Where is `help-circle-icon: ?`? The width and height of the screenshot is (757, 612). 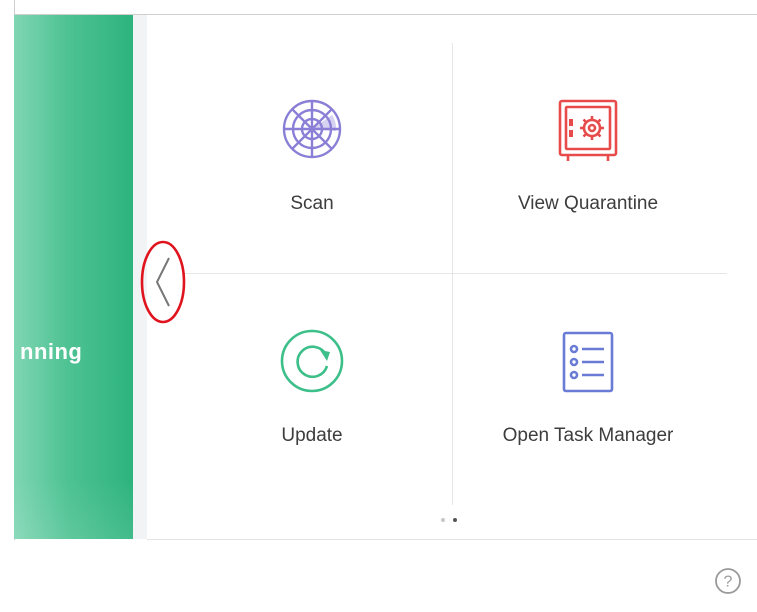 help-circle-icon: ? is located at coordinates (728, 581).